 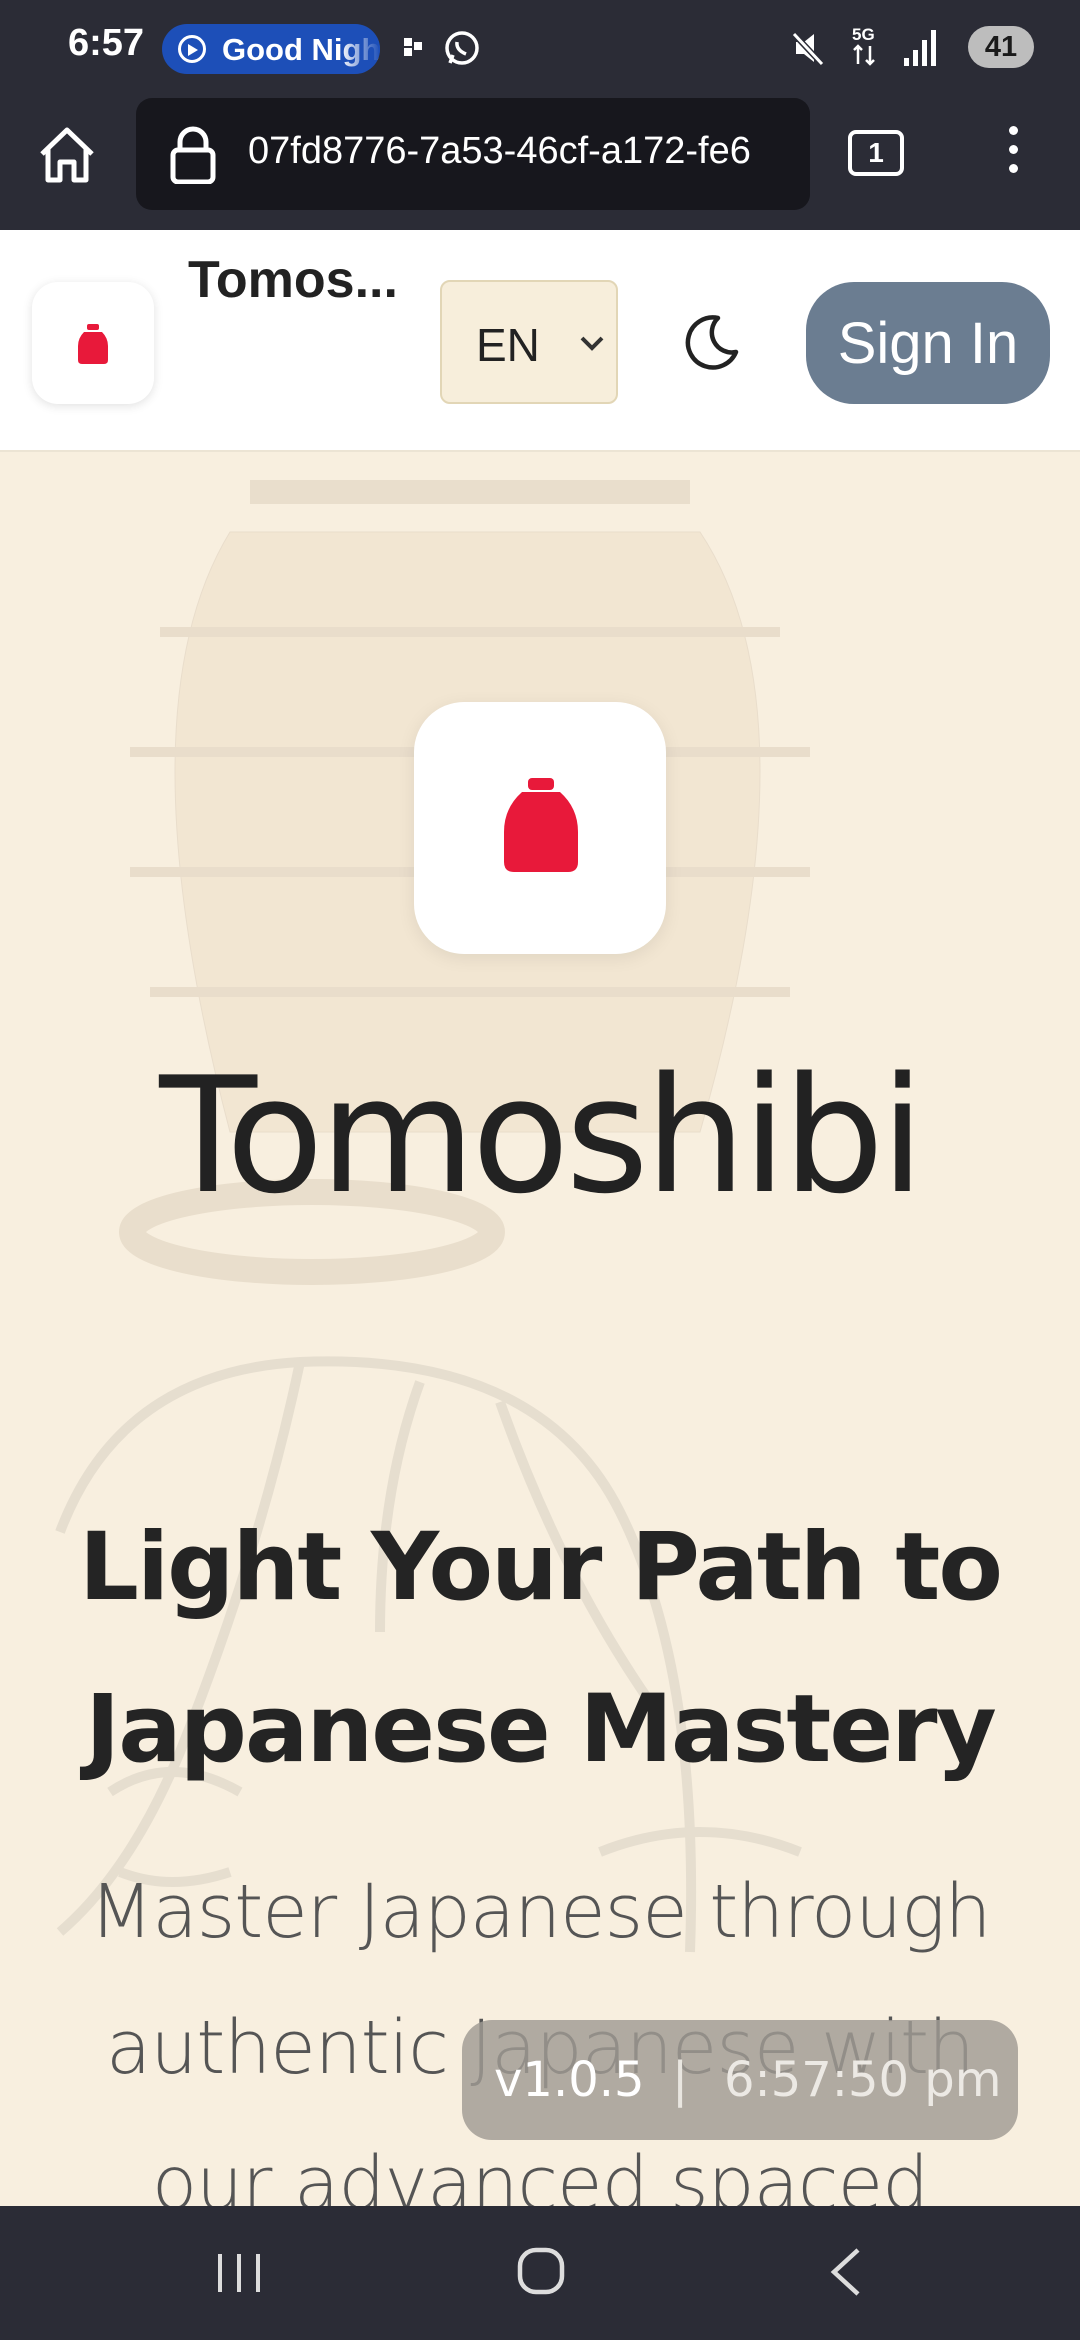 I want to click on status-bar: 6:57 Good Night 5G 41, so click(x=540, y=48).